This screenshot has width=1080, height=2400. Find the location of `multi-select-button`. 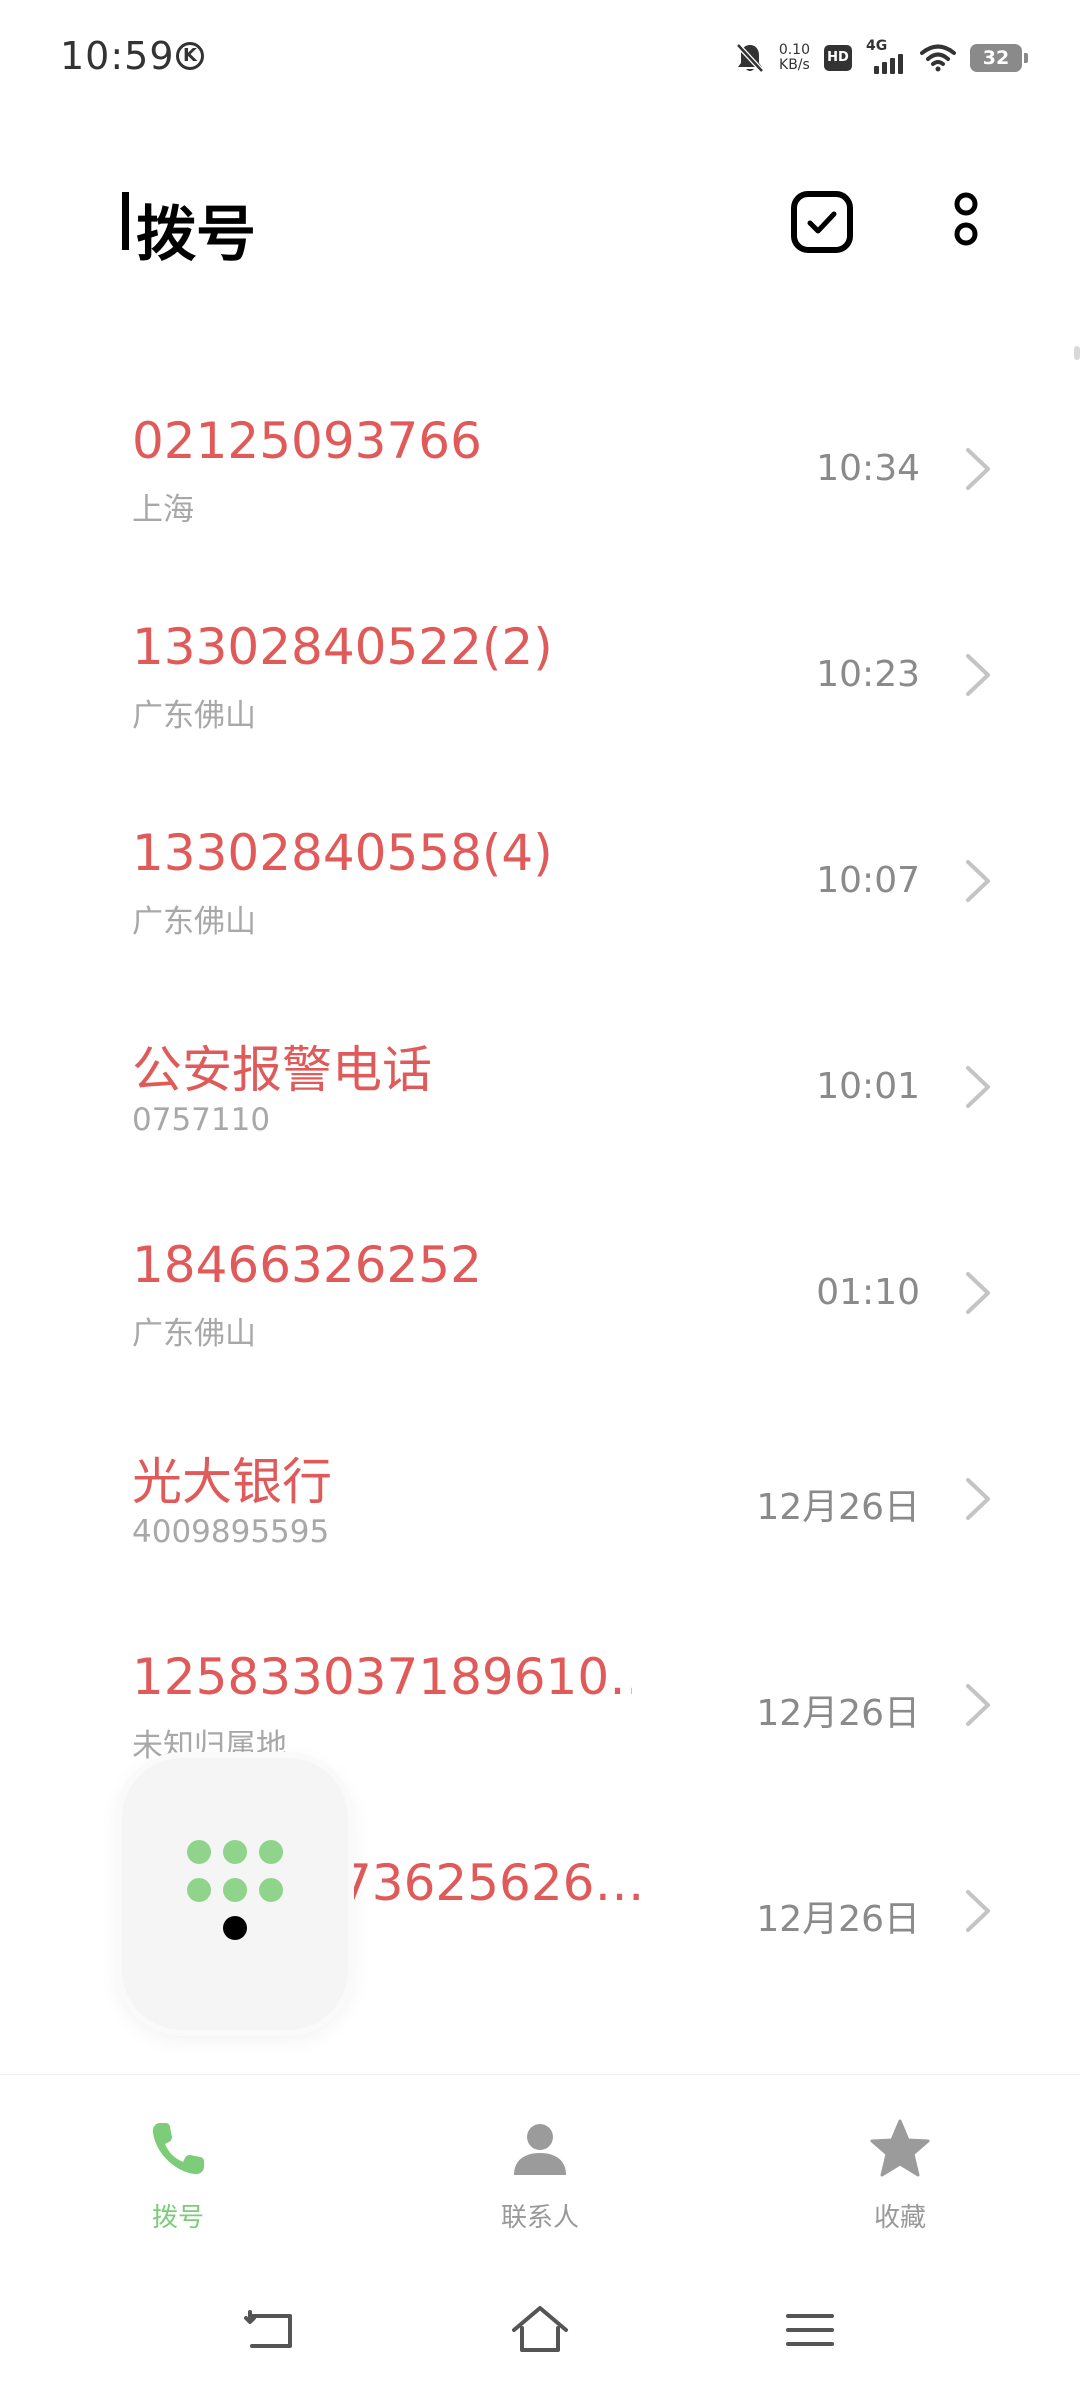

multi-select-button is located at coordinates (822, 222).